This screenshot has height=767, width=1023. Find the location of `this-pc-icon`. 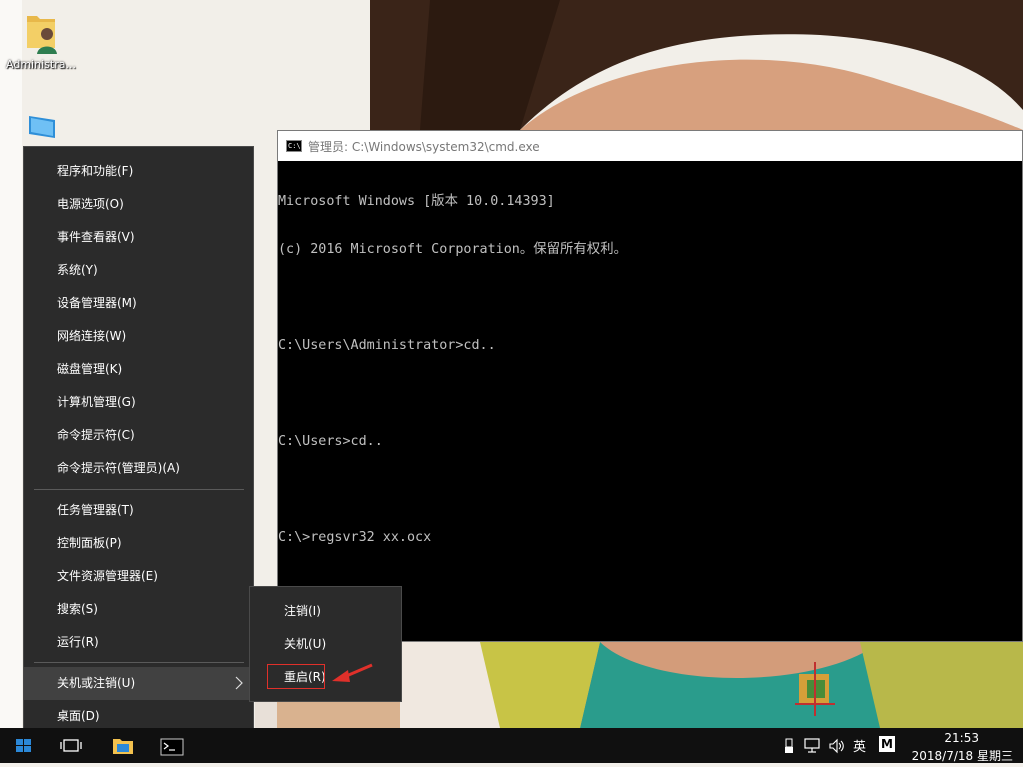

this-pc-icon is located at coordinates (42, 127).